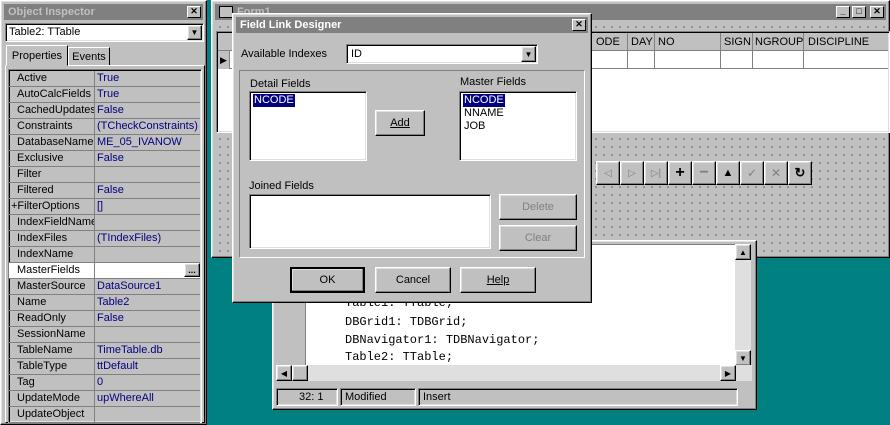  I want to click on property-row: CachedUpdates False, so click(104, 111).